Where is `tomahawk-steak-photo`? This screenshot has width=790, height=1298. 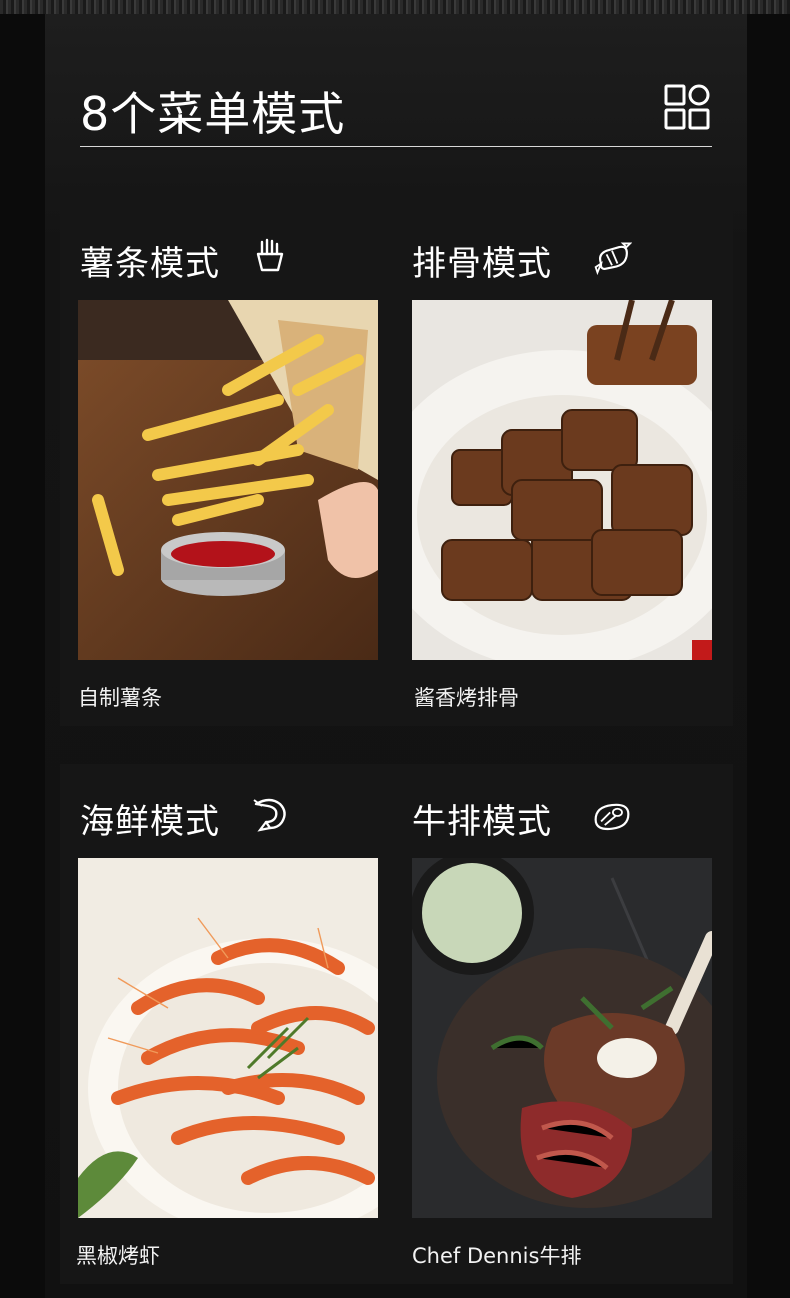 tomahawk-steak-photo is located at coordinates (562, 1038).